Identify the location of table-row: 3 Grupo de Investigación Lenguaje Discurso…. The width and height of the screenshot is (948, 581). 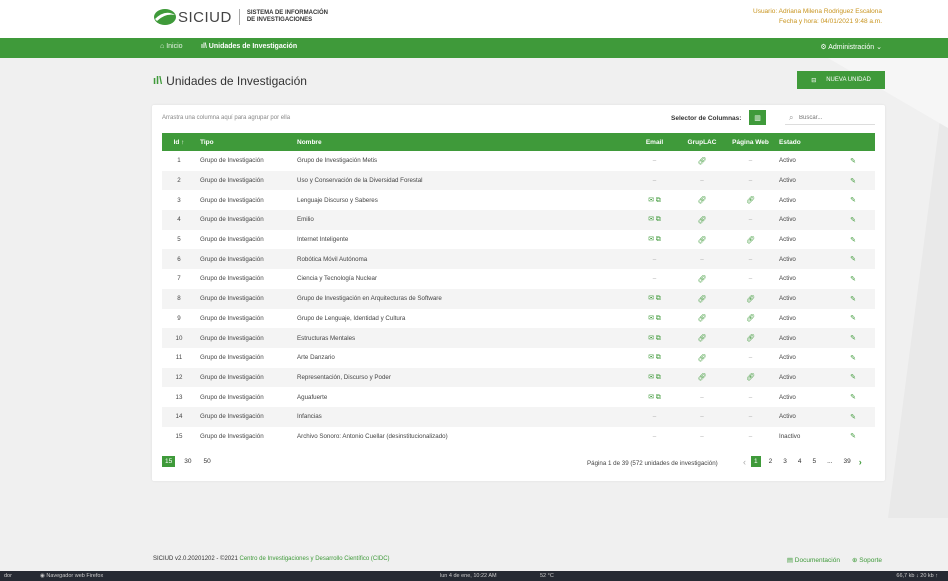
(518, 200).